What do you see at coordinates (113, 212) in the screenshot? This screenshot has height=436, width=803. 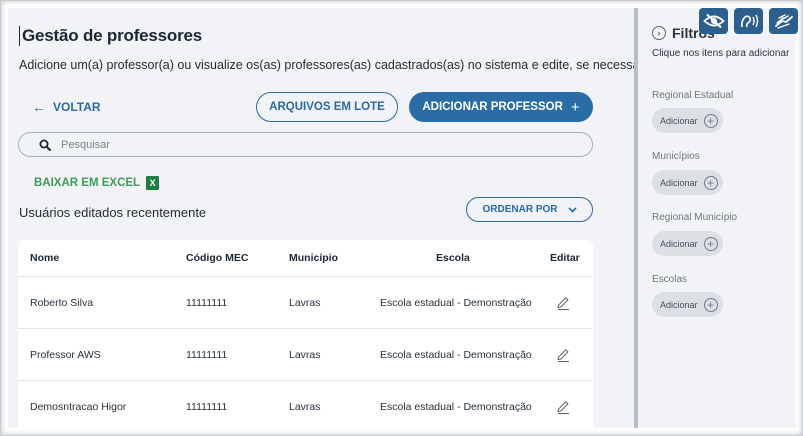 I see `section-title: Usuários editados recentemente` at bounding box center [113, 212].